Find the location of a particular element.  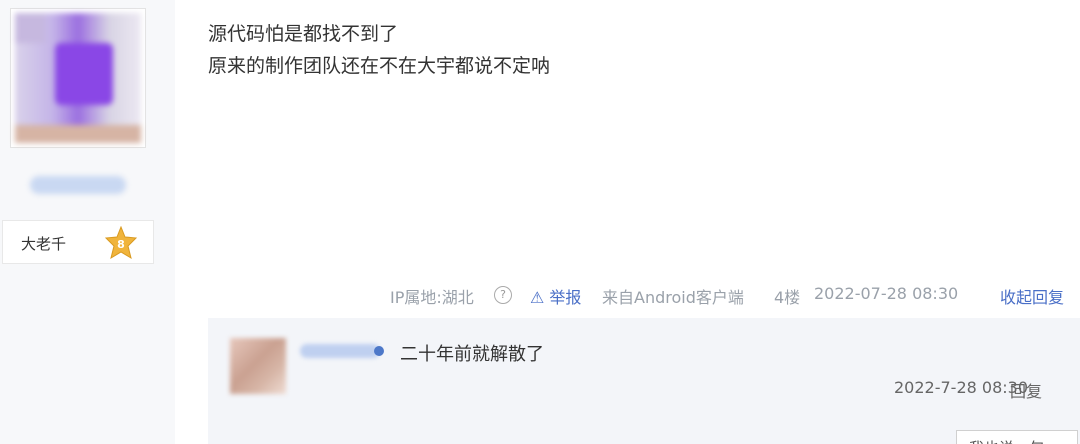

report-link: ⚠ 举报 is located at coordinates (555, 296).